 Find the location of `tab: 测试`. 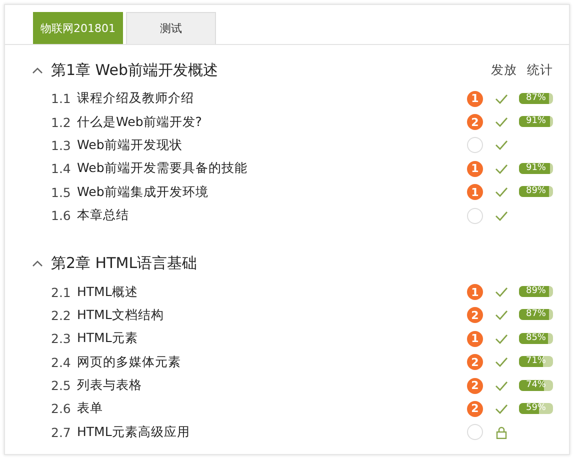

tab: 测试 is located at coordinates (171, 28).